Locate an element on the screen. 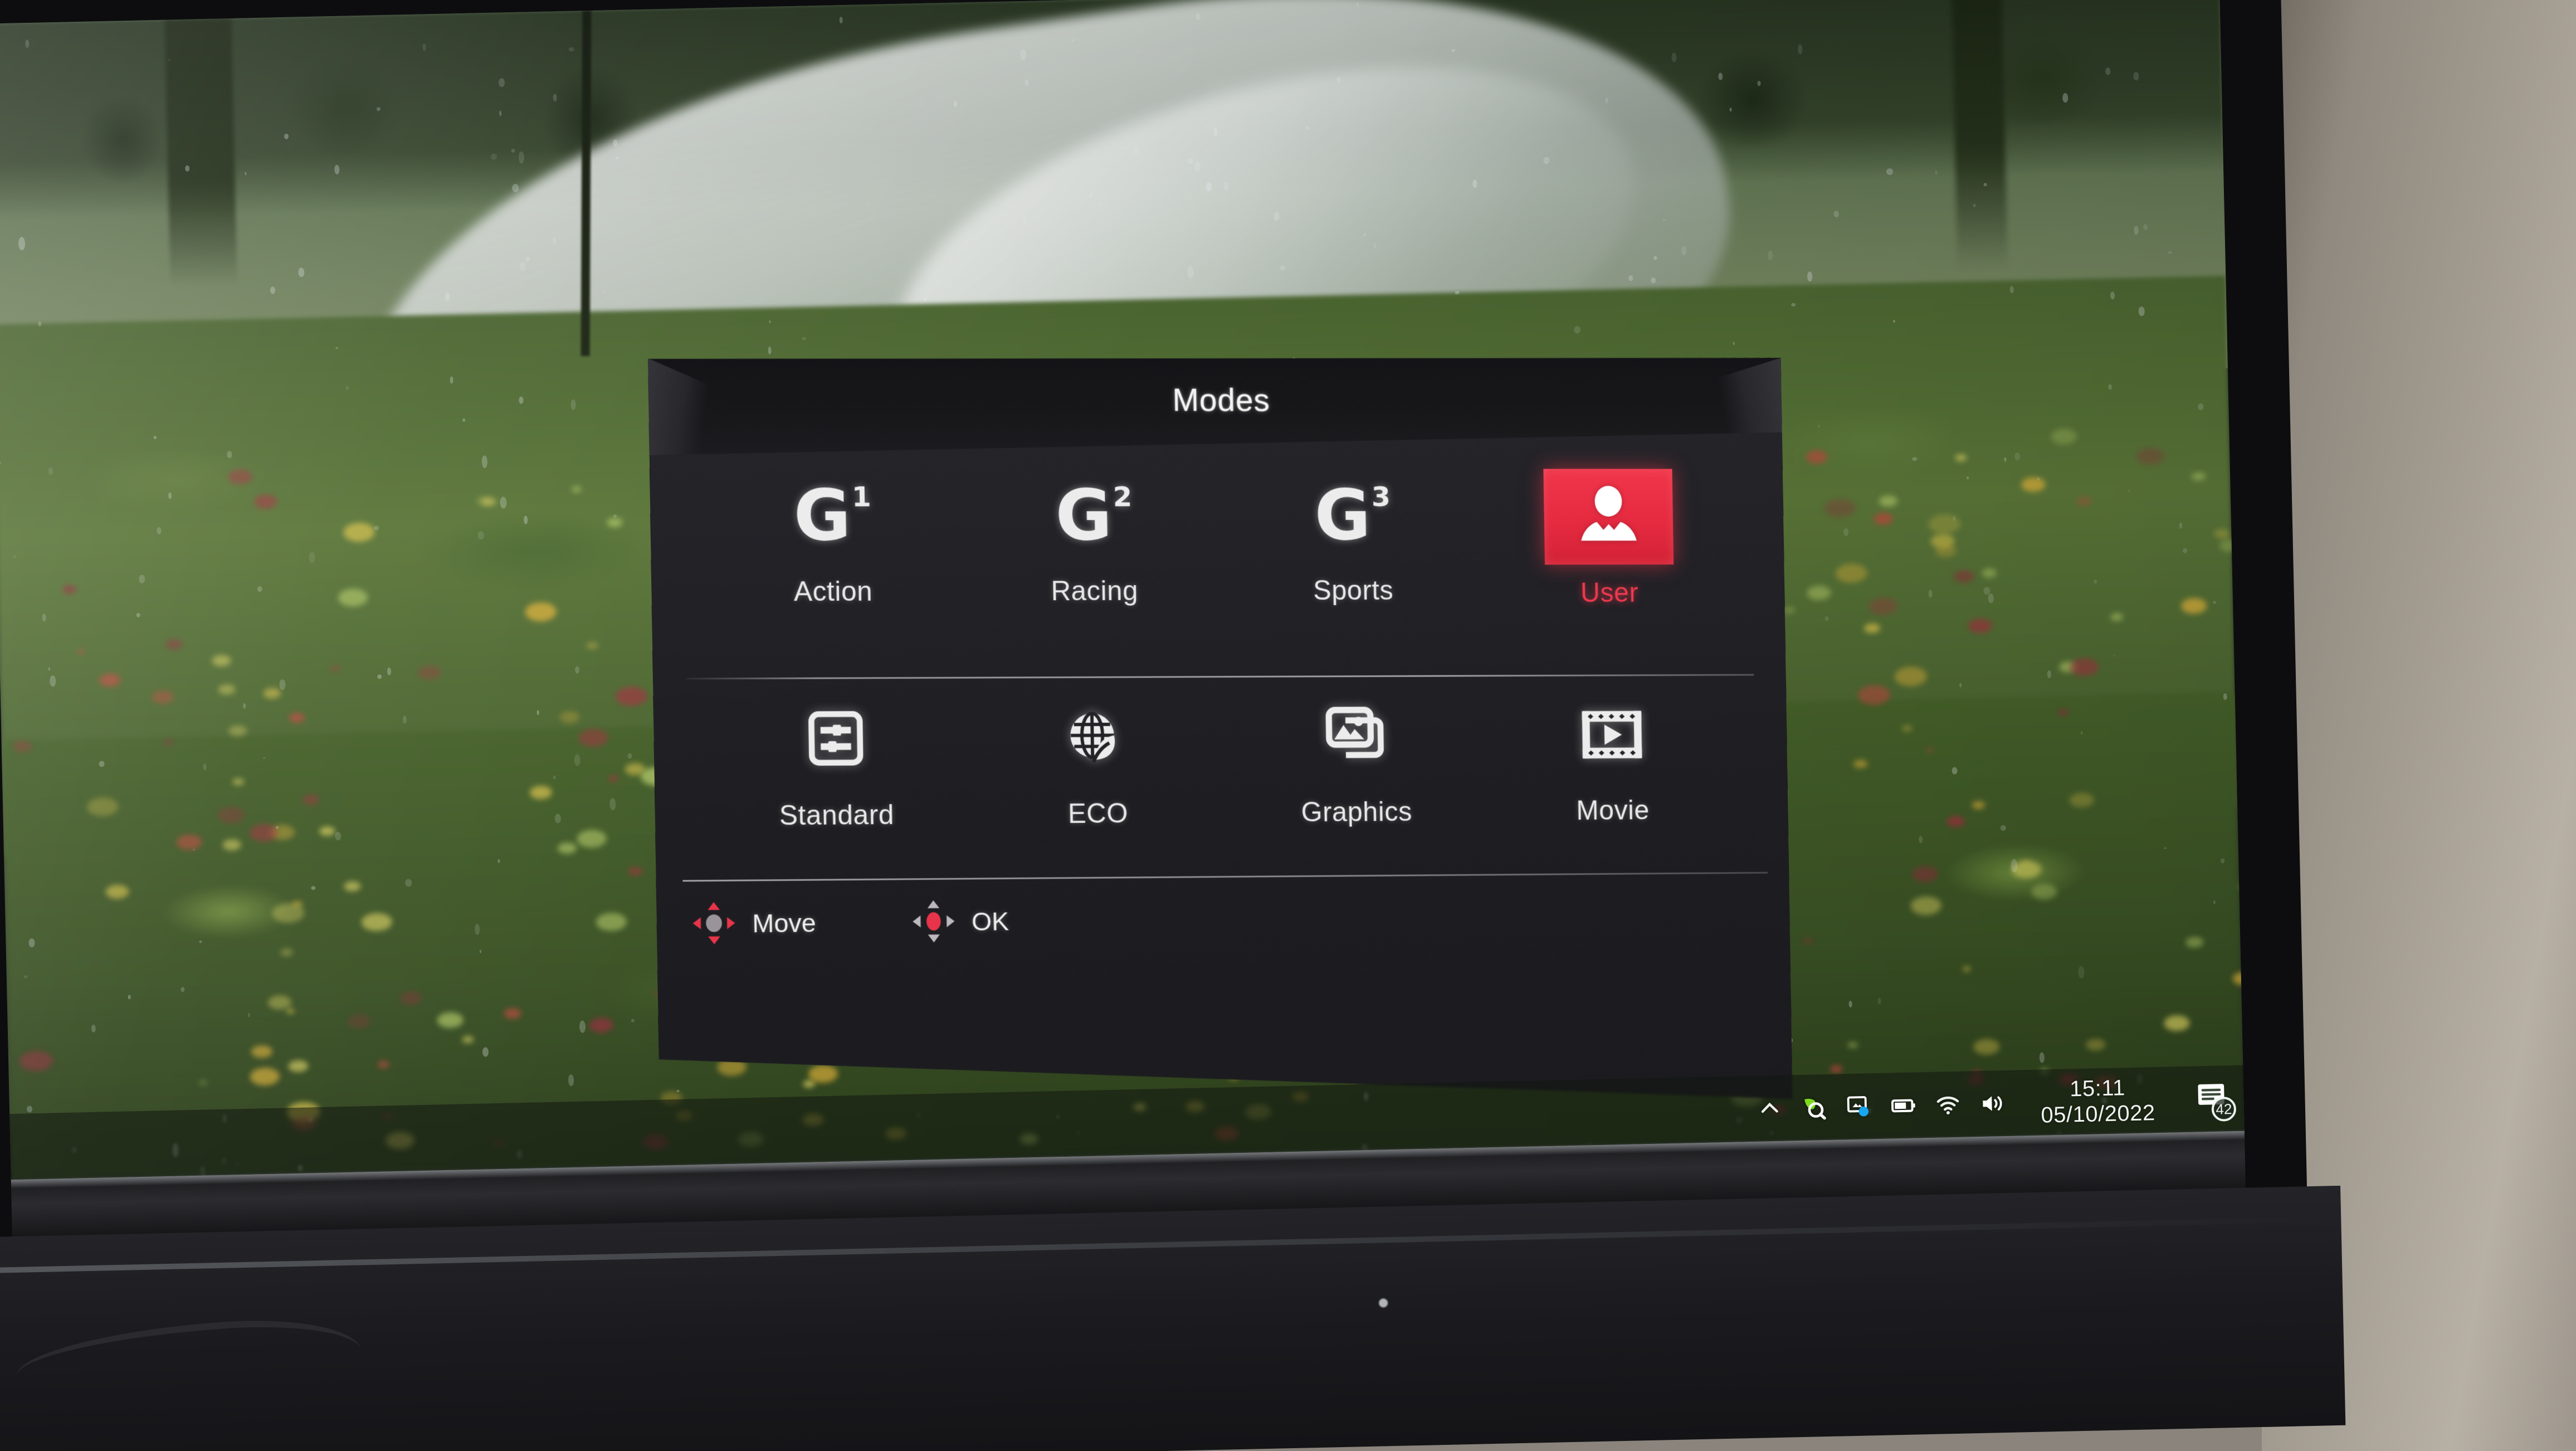  user-preset-tile-selected is located at coordinates (1608, 517).